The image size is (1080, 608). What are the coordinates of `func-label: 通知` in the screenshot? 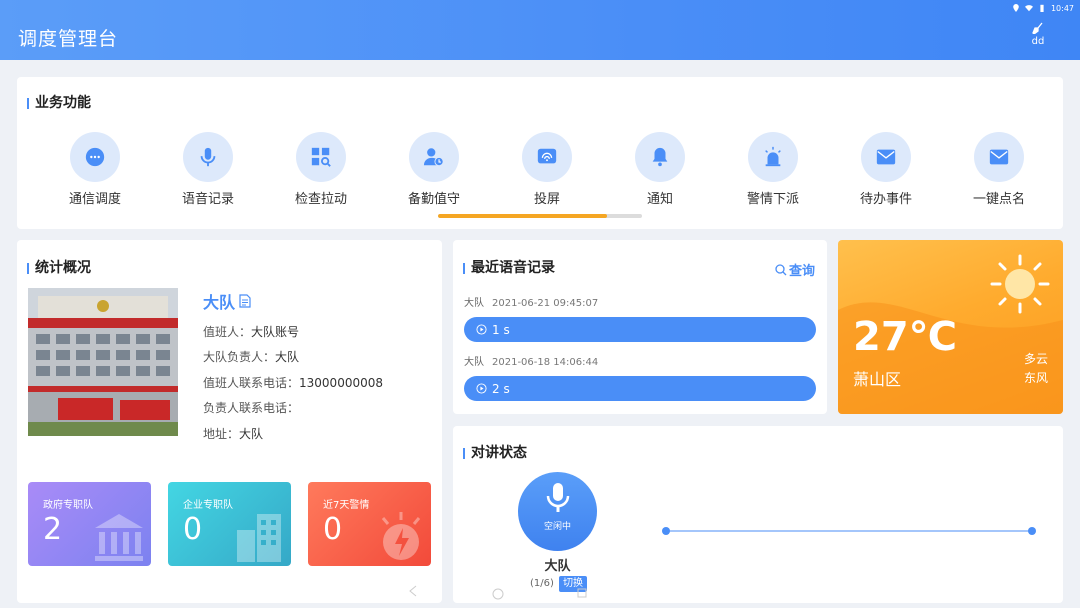 It's located at (659, 199).